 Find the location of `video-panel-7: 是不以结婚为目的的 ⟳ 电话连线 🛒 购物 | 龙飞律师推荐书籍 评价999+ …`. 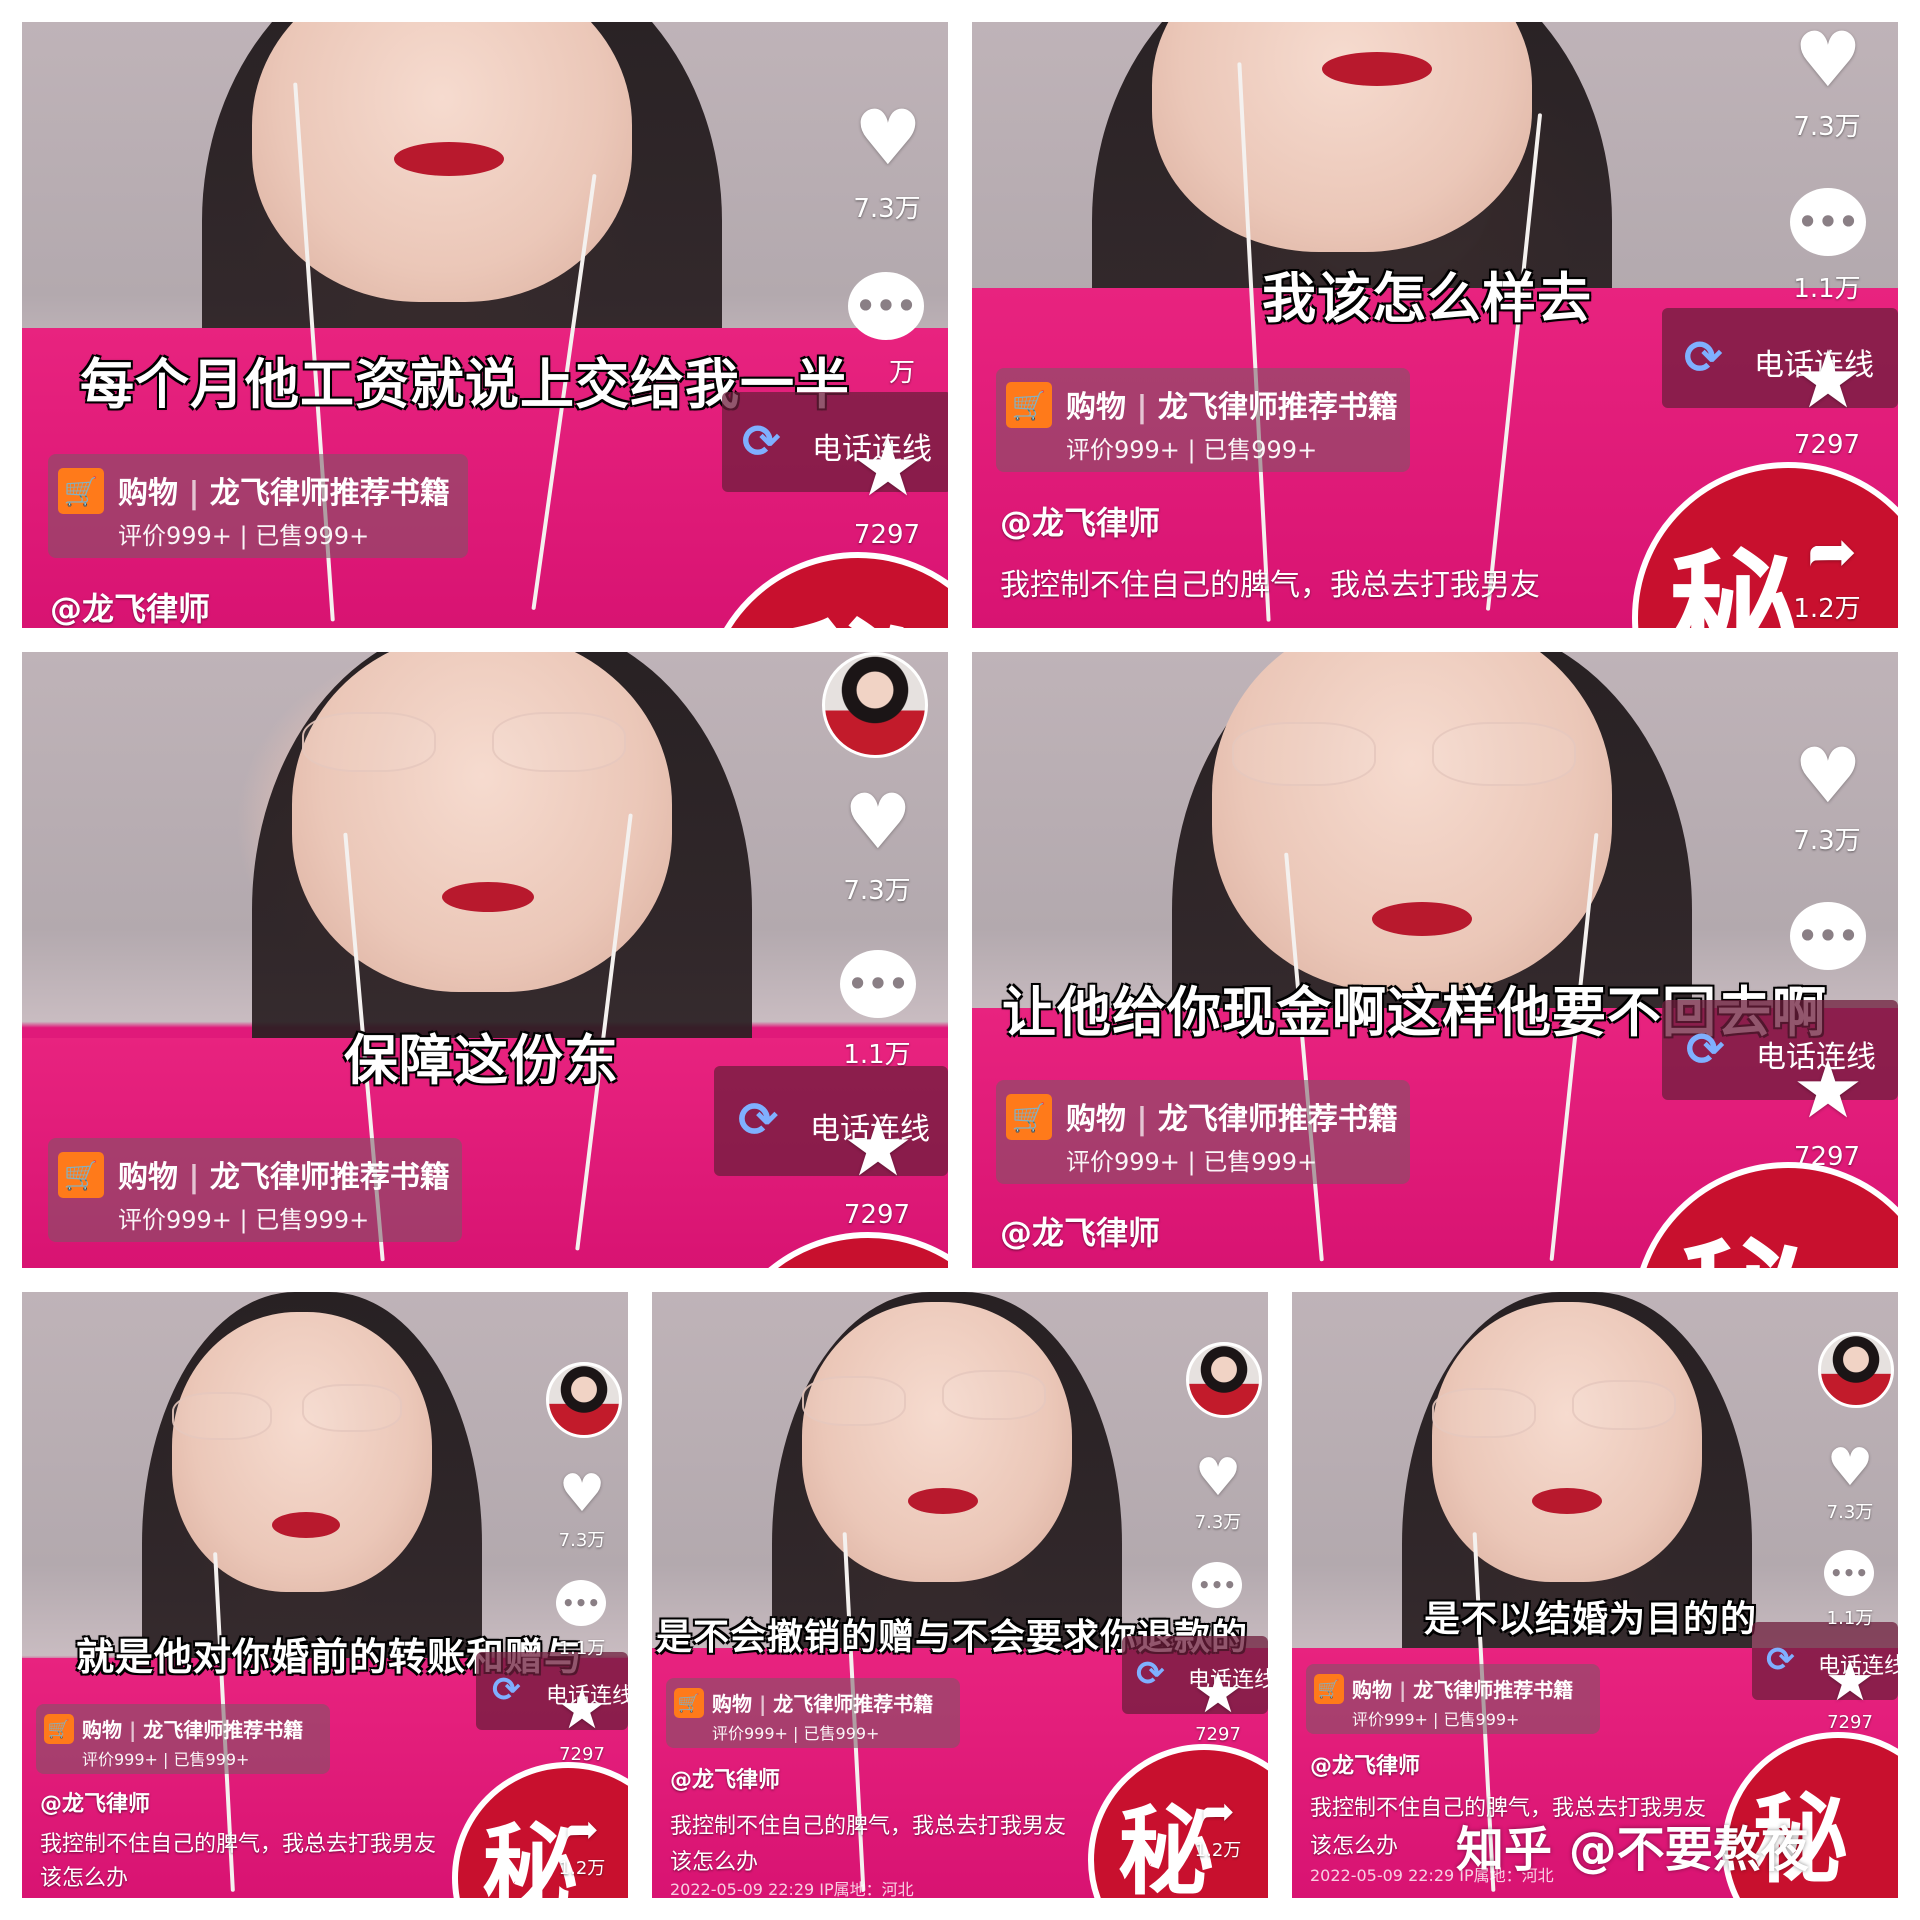

video-panel-7: 是不以结婚为目的的 ⟳ 电话连线 🛒 购物 | 龙飞律师推荐书籍 评价999+ … is located at coordinates (1595, 1595).